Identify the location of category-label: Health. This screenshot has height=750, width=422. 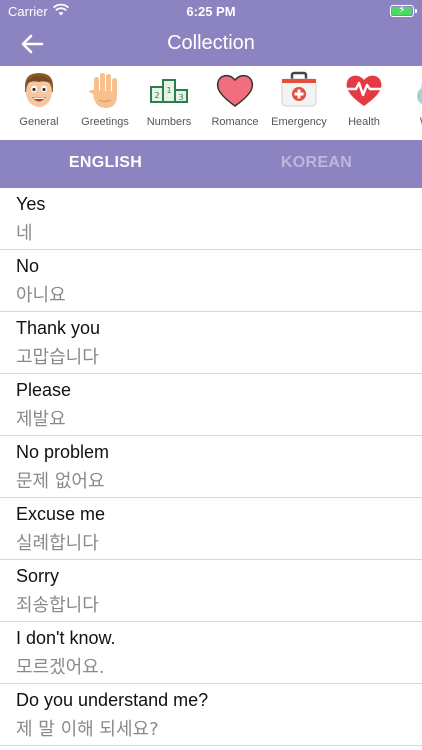
(364, 122).